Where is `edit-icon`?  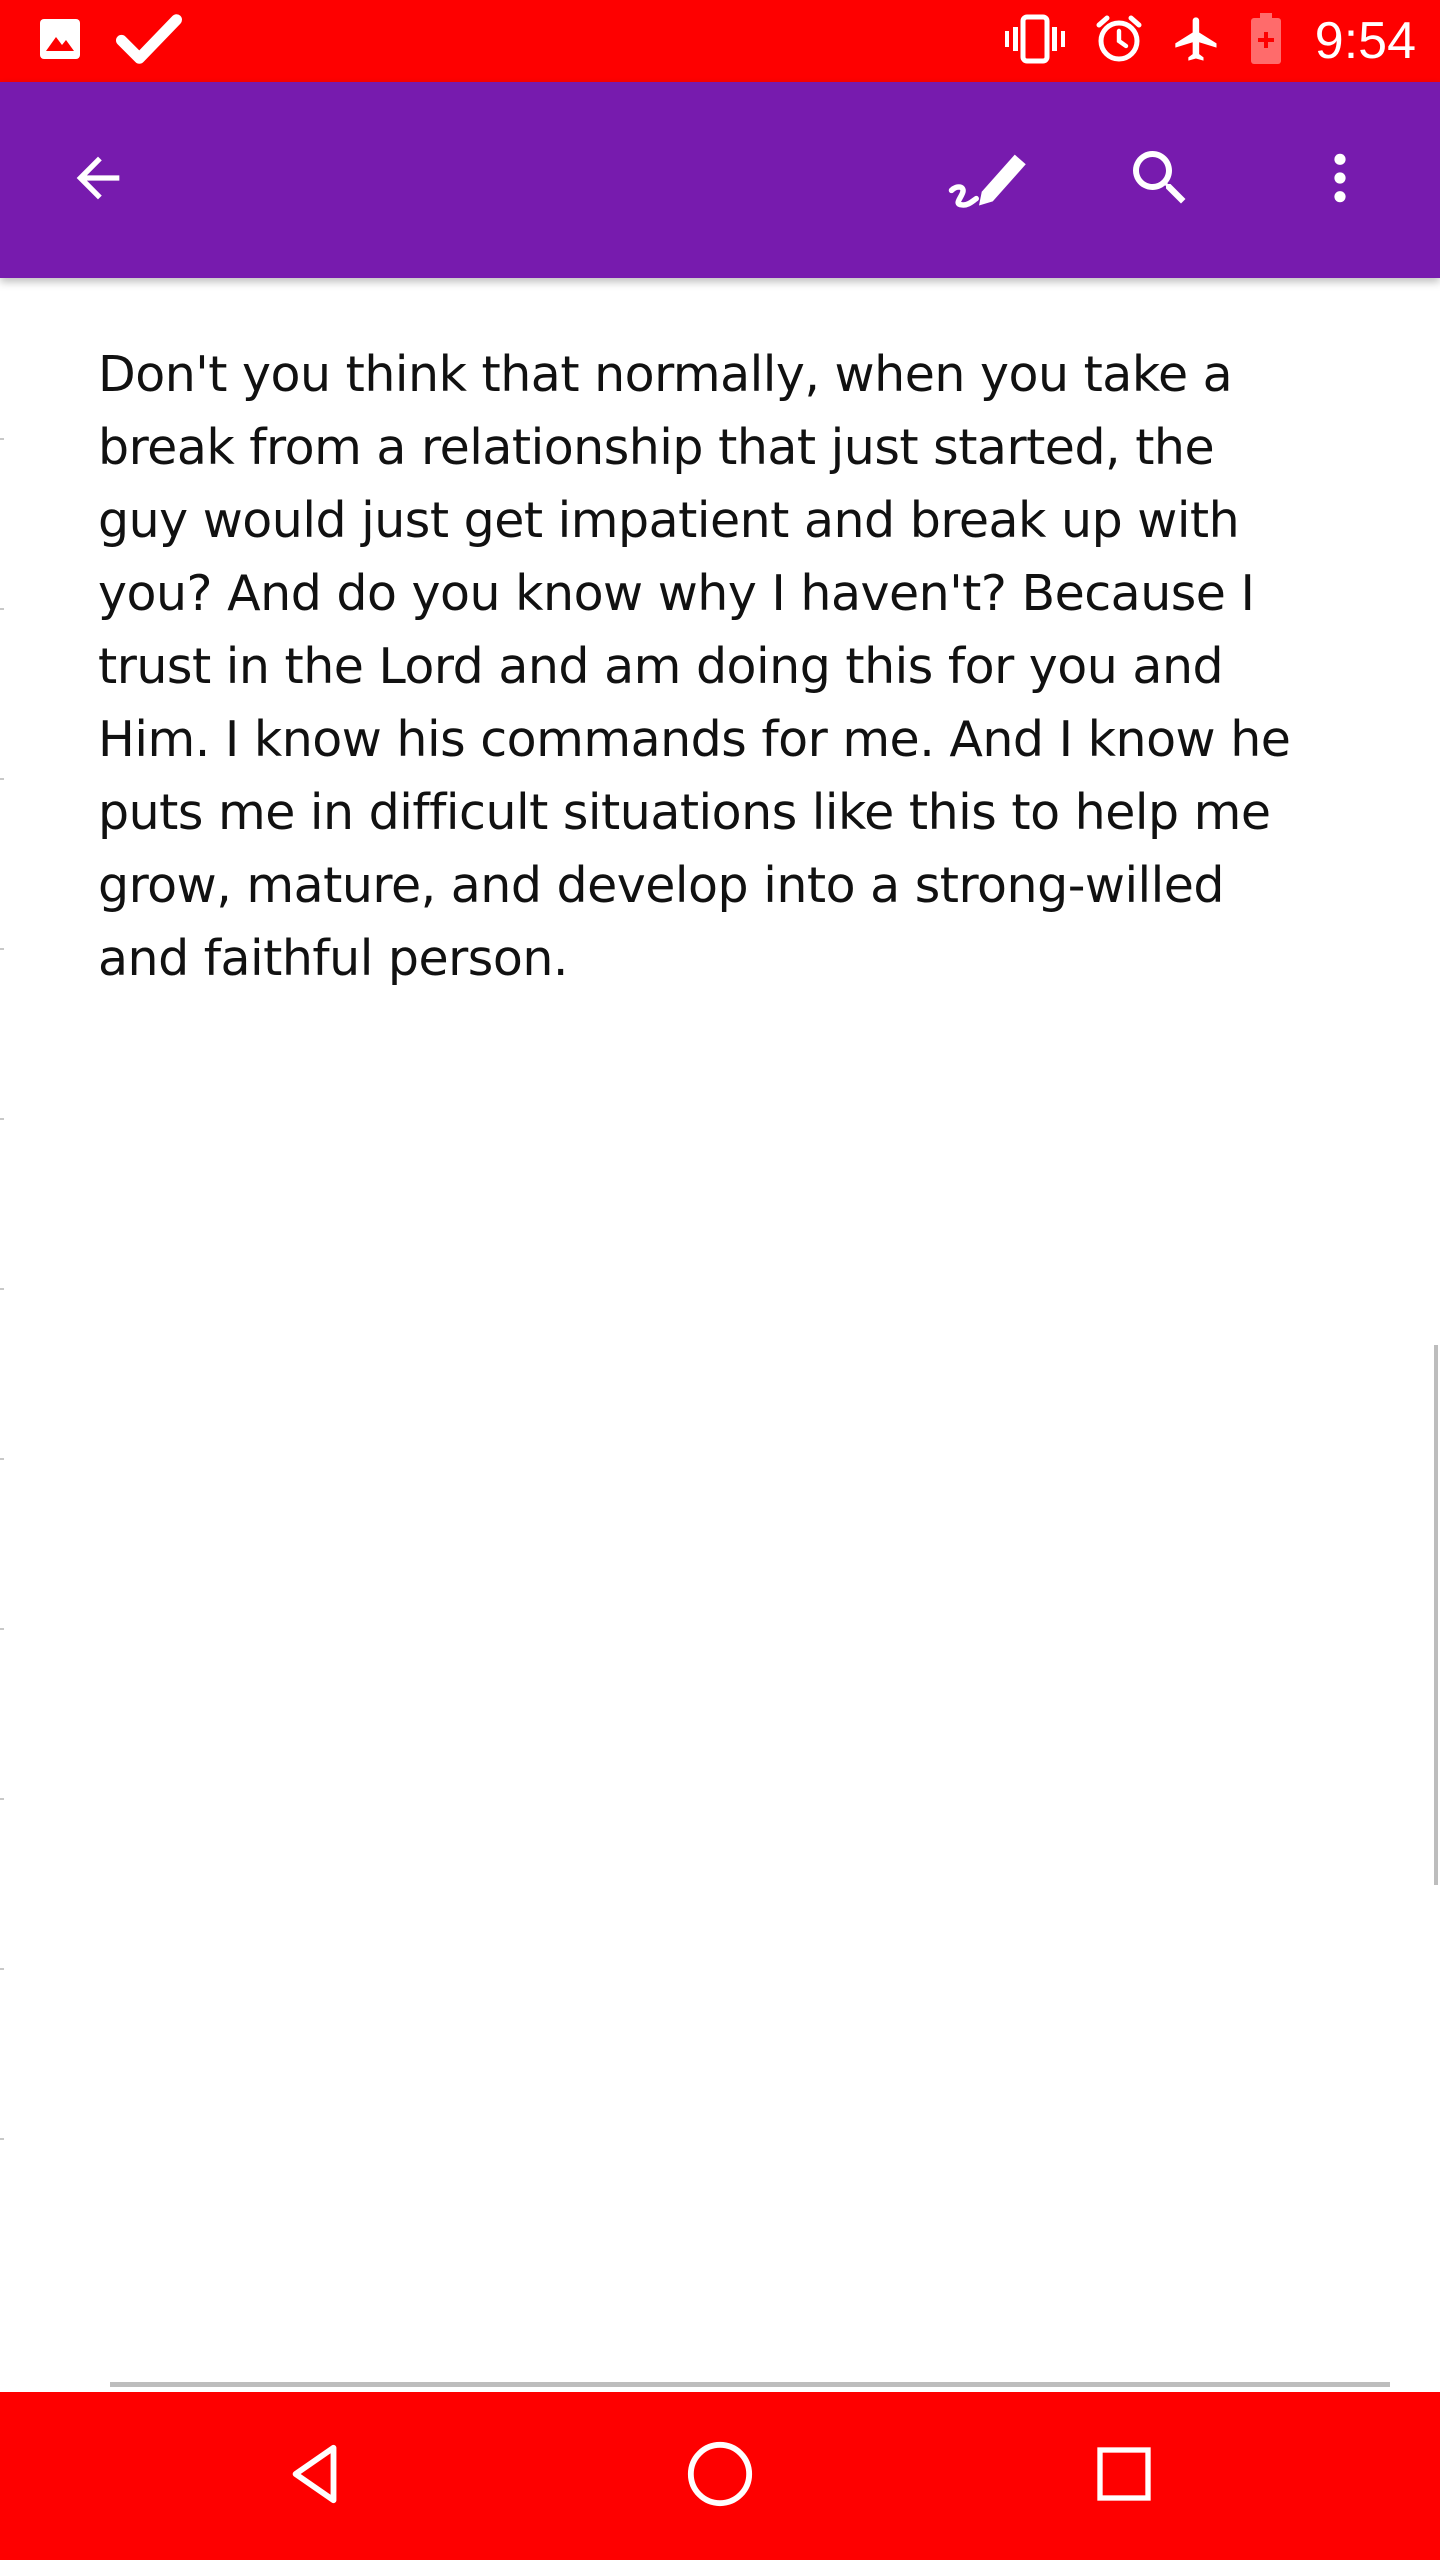
edit-icon is located at coordinates (990, 180).